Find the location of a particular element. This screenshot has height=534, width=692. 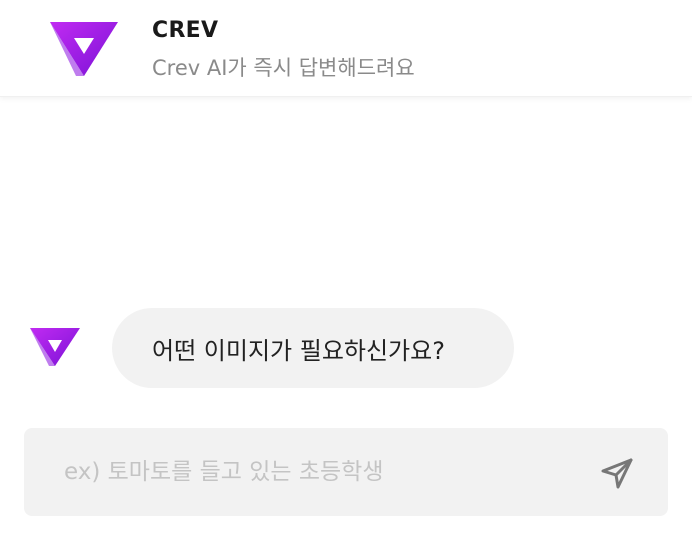

message-input is located at coordinates (324, 472).